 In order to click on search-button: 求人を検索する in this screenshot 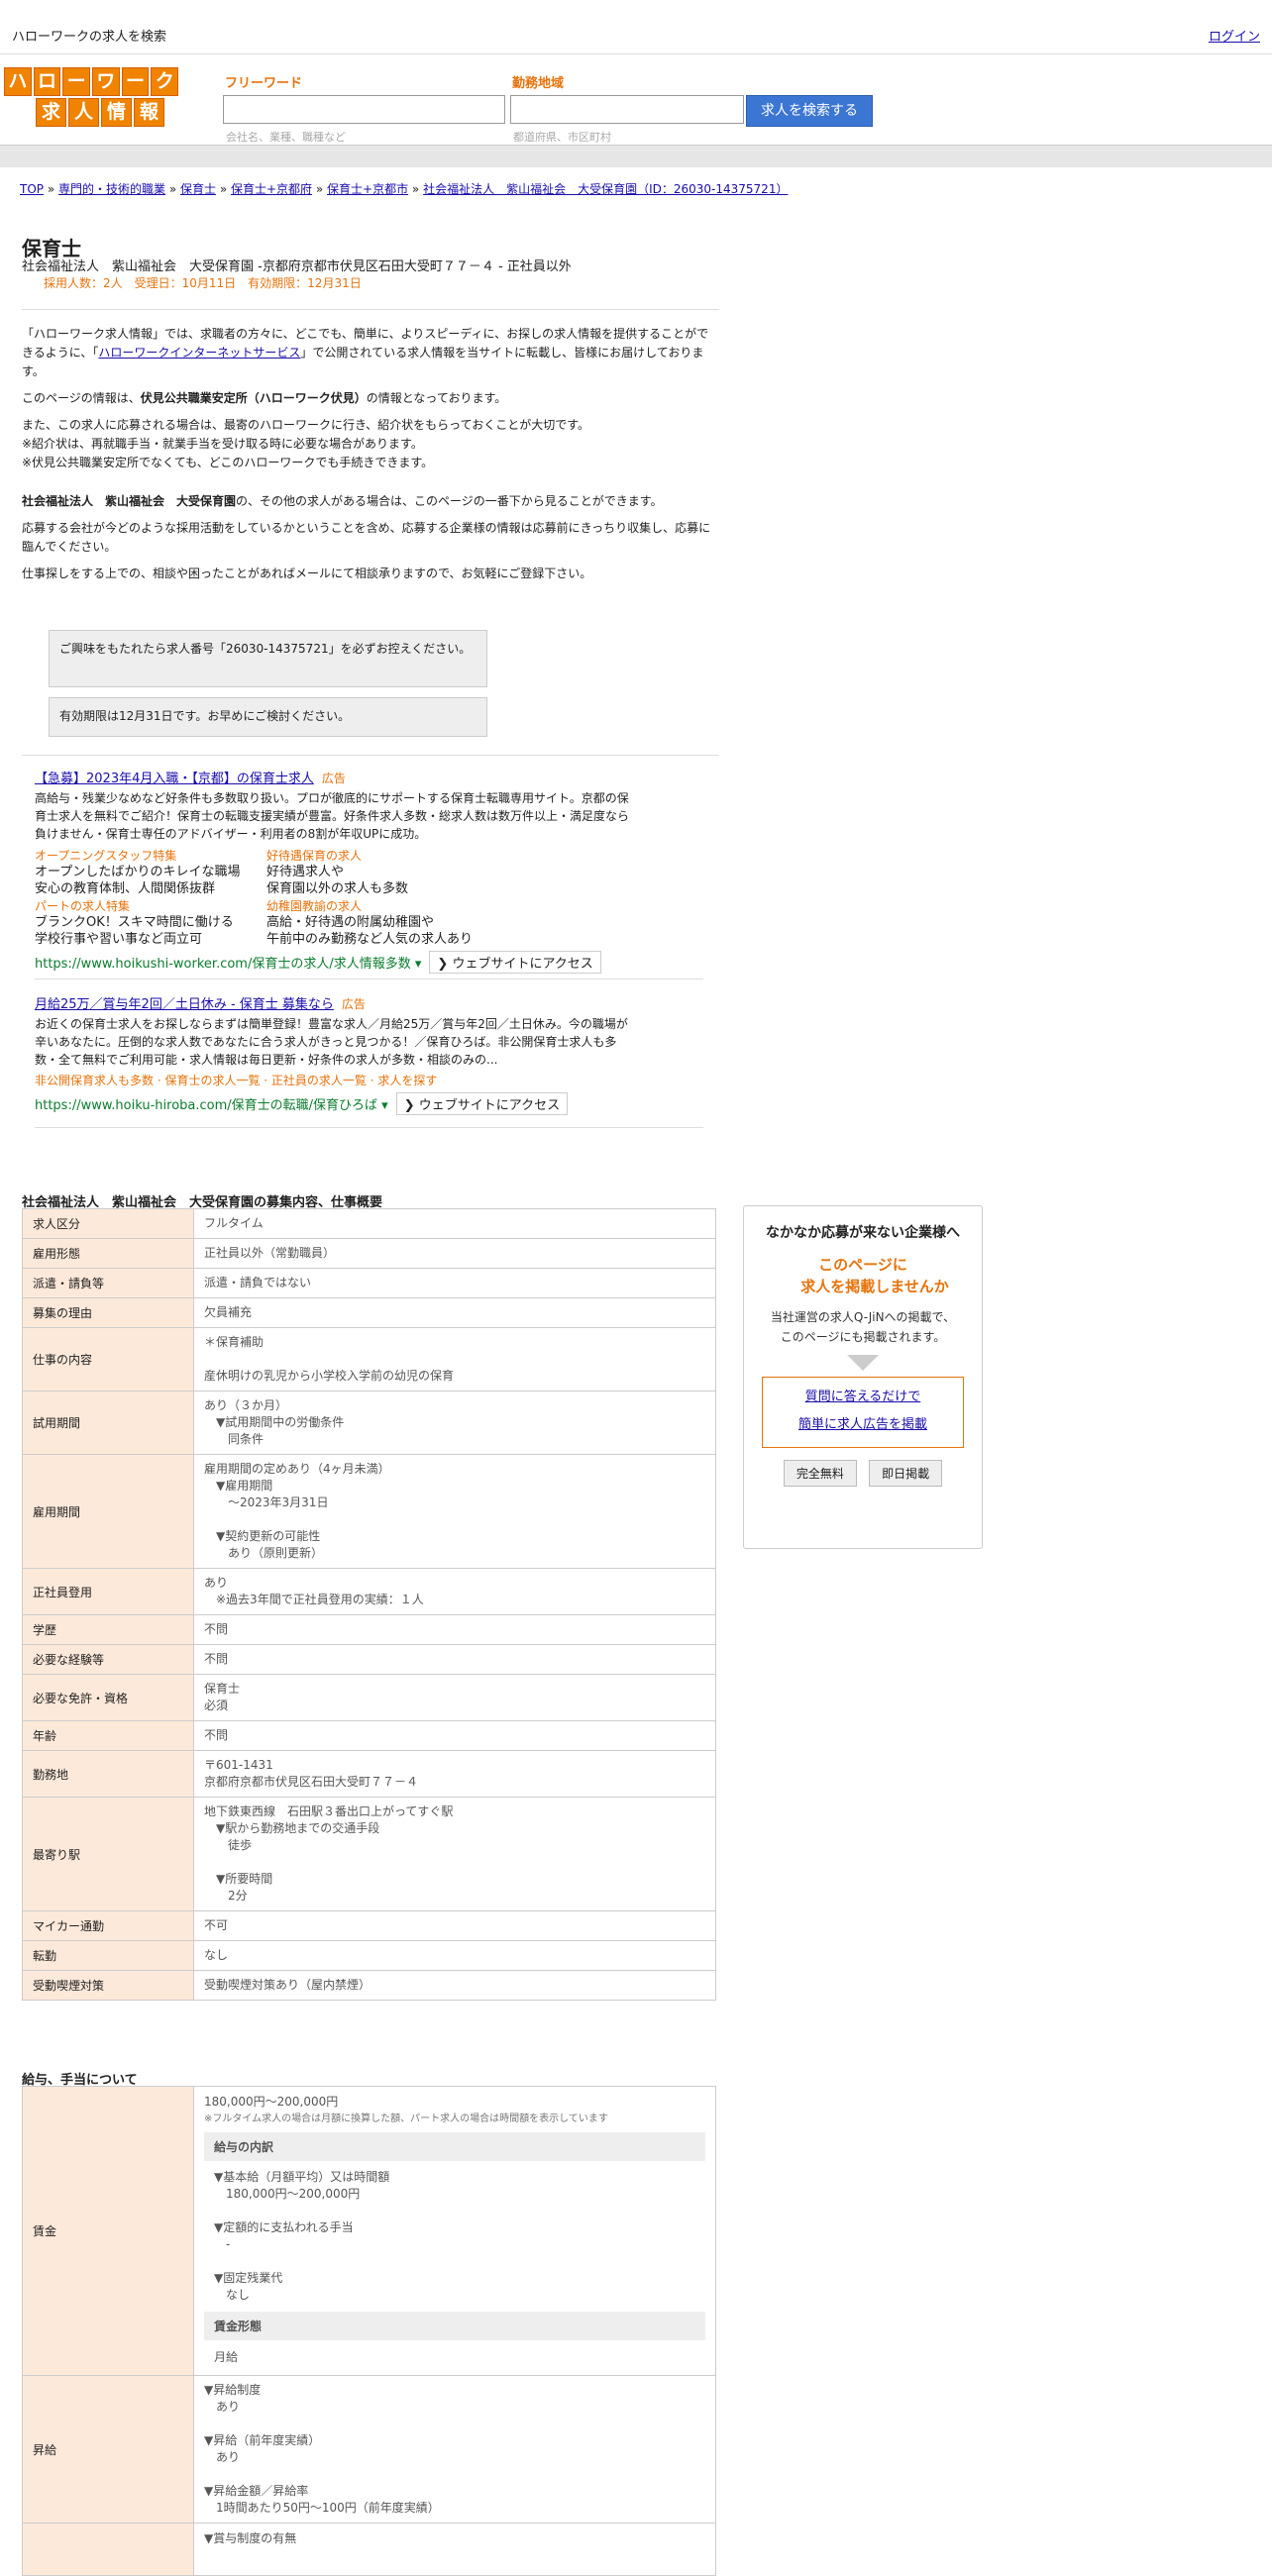, I will do `click(810, 111)`.